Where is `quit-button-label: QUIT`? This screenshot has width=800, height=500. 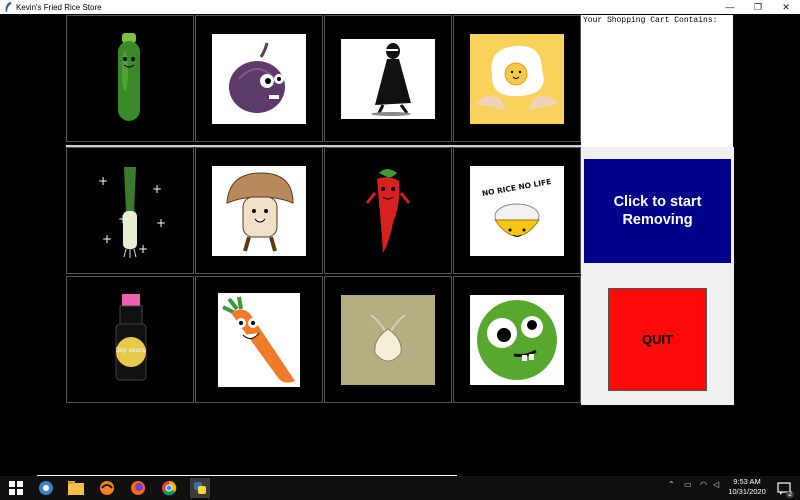 quit-button-label: QUIT is located at coordinates (657, 339).